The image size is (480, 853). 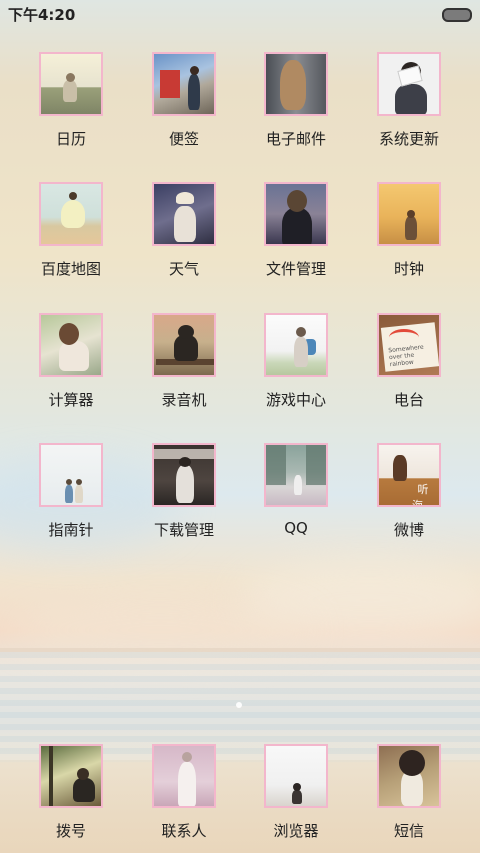 I want to click on dock-dialer: 拨号, so click(x=71, y=792).